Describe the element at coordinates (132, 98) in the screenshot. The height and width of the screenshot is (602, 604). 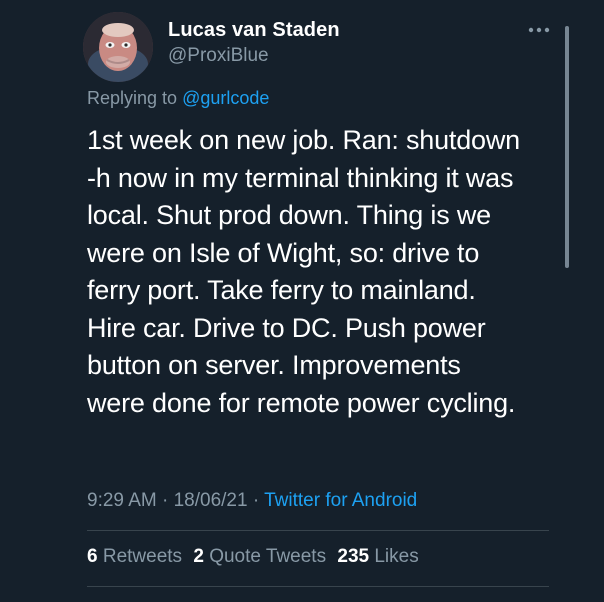
I see `replying-to-label: Replying to` at that location.